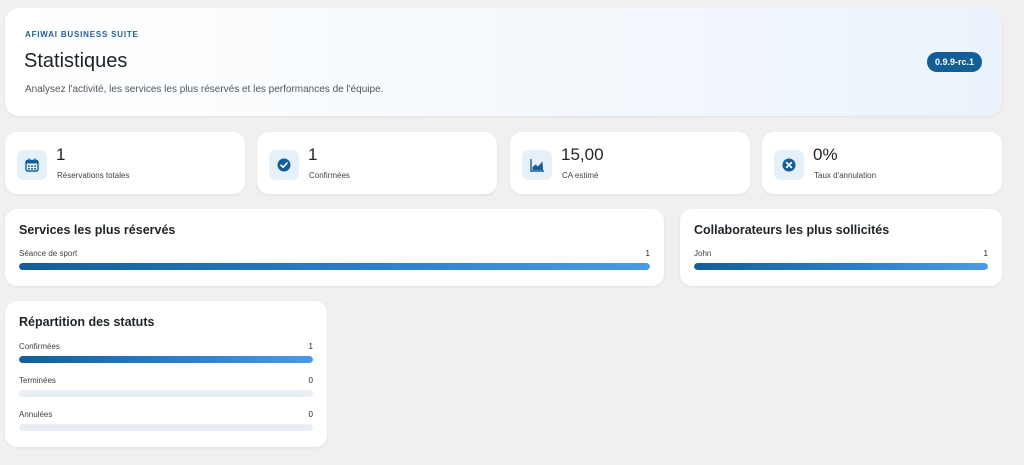  What do you see at coordinates (789, 165) in the screenshot?
I see `cancel-circle-icon` at bounding box center [789, 165].